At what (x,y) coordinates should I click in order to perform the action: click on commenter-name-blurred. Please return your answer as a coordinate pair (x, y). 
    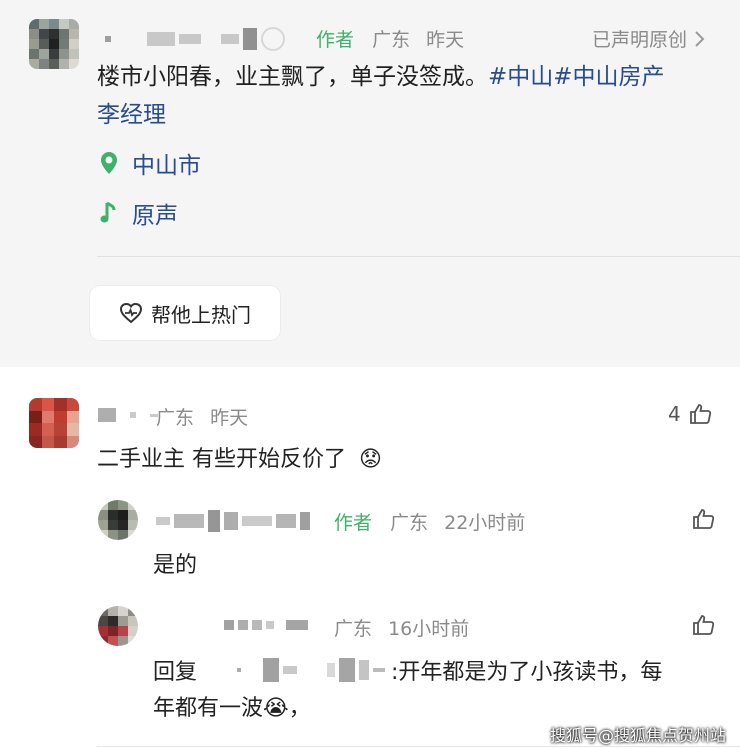
    Looking at the image, I should click on (128, 415).